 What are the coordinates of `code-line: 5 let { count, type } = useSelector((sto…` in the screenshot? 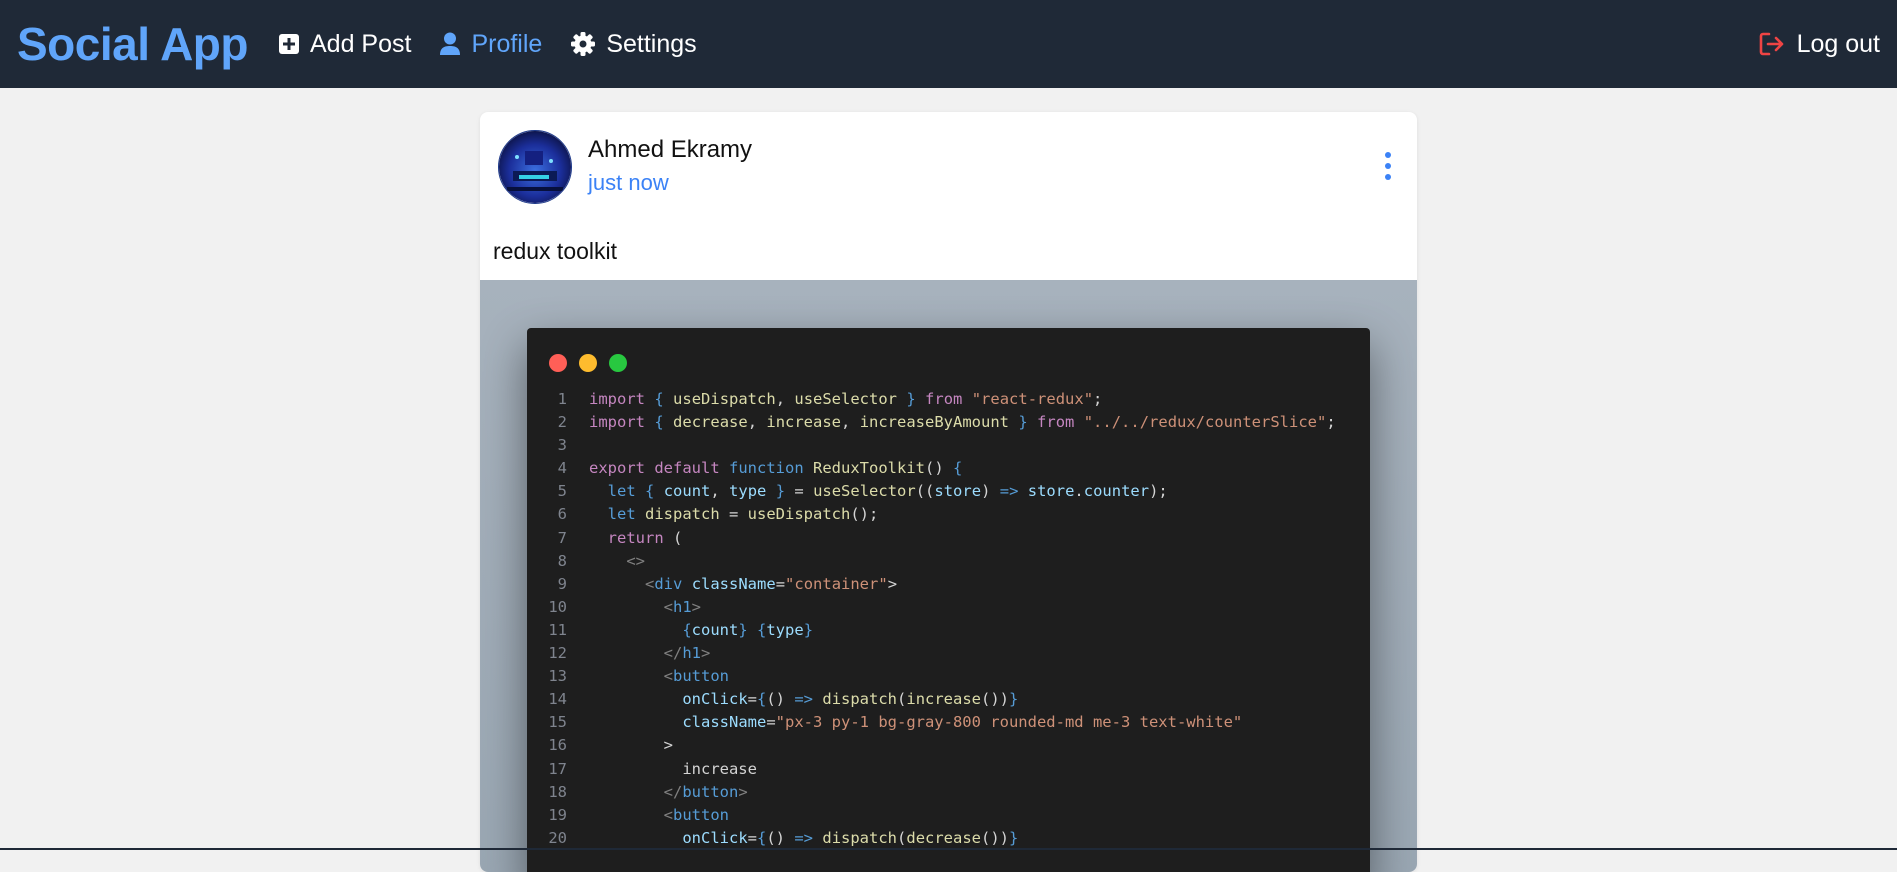 It's located at (948, 491).